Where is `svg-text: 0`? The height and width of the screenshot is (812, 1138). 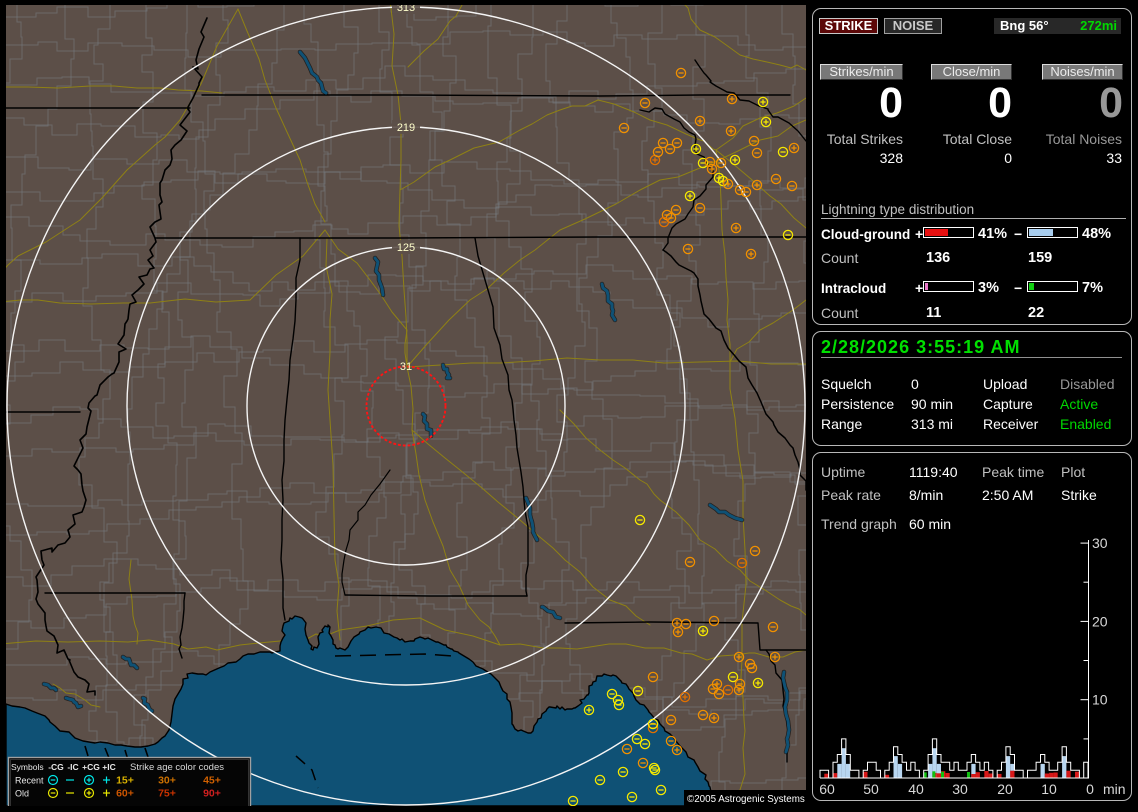
svg-text: 0 is located at coordinates (1090, 789).